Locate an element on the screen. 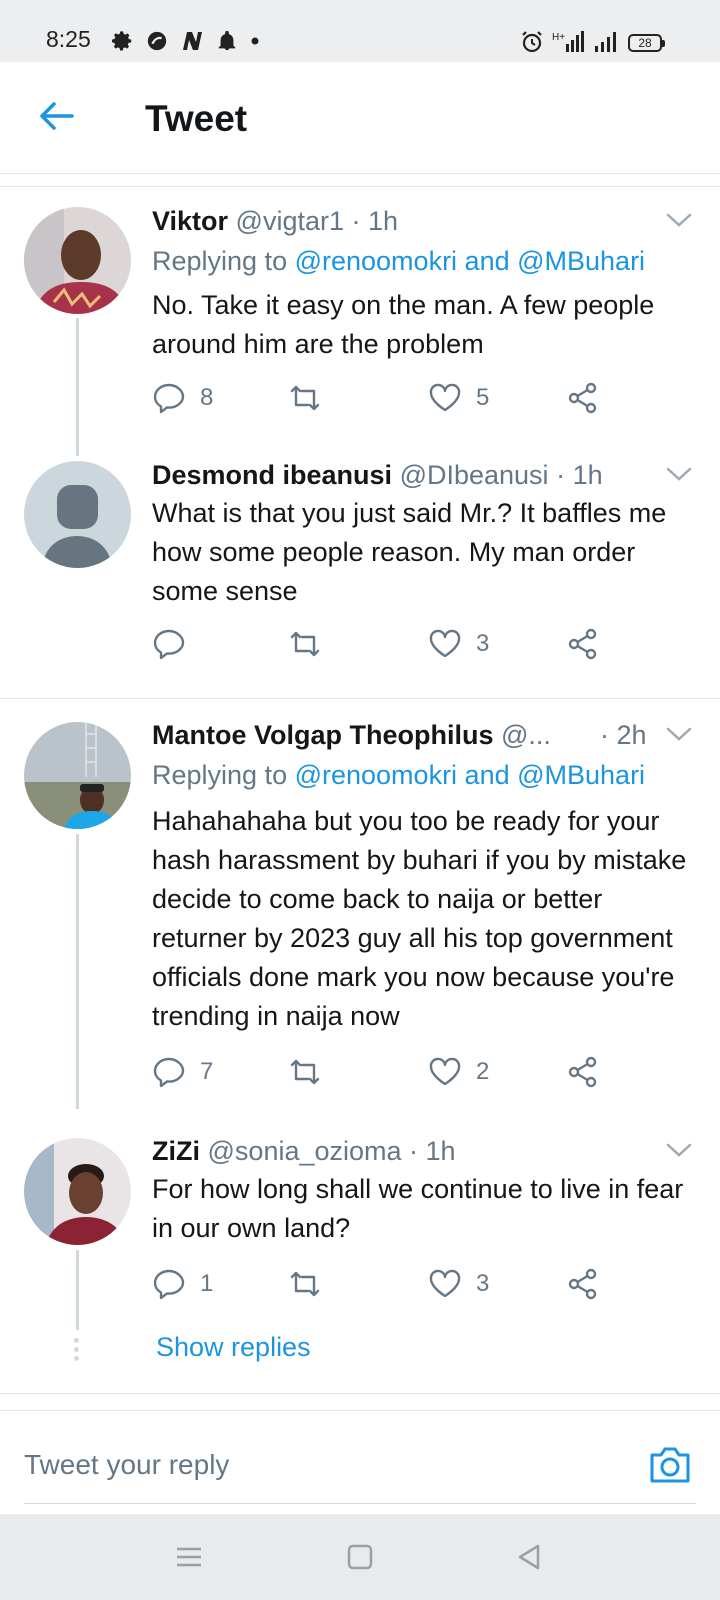 The image size is (720, 1600). system-nav-bar is located at coordinates (360, 1557).